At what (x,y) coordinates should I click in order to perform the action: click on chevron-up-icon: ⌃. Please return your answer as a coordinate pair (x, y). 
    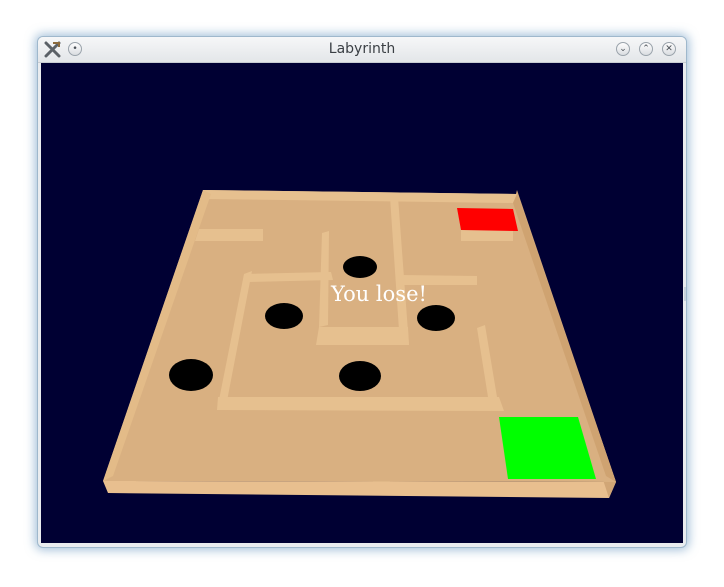
    Looking at the image, I should click on (646, 48).